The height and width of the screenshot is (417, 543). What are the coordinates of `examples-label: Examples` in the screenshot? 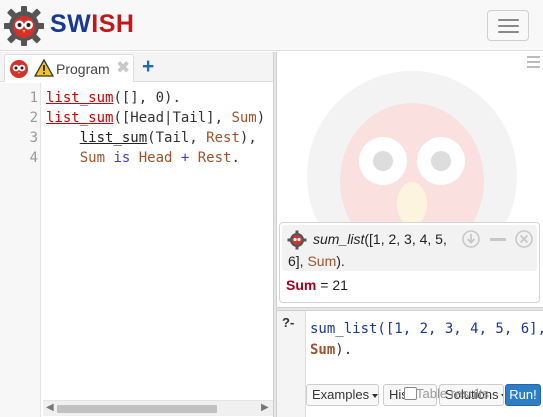 It's located at (341, 394).